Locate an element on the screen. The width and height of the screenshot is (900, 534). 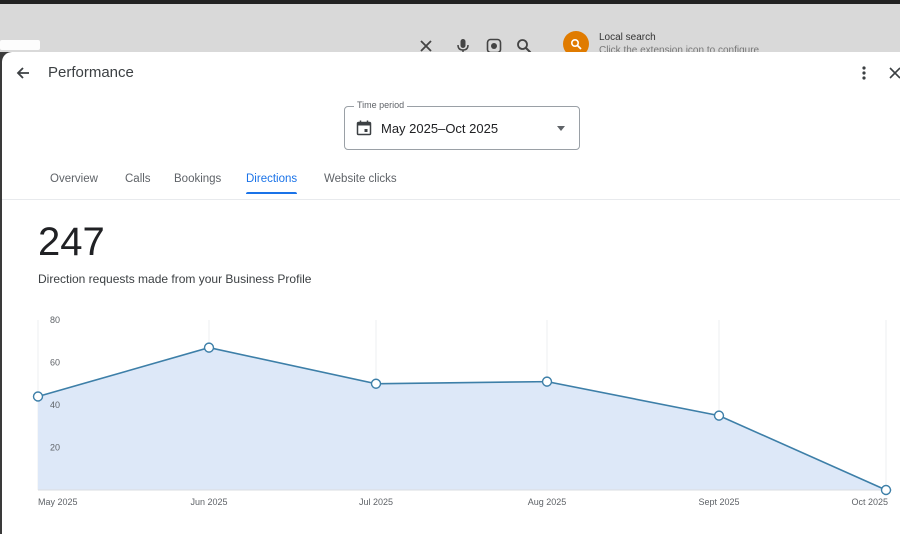
arrow-left-icon is located at coordinates (22, 73).